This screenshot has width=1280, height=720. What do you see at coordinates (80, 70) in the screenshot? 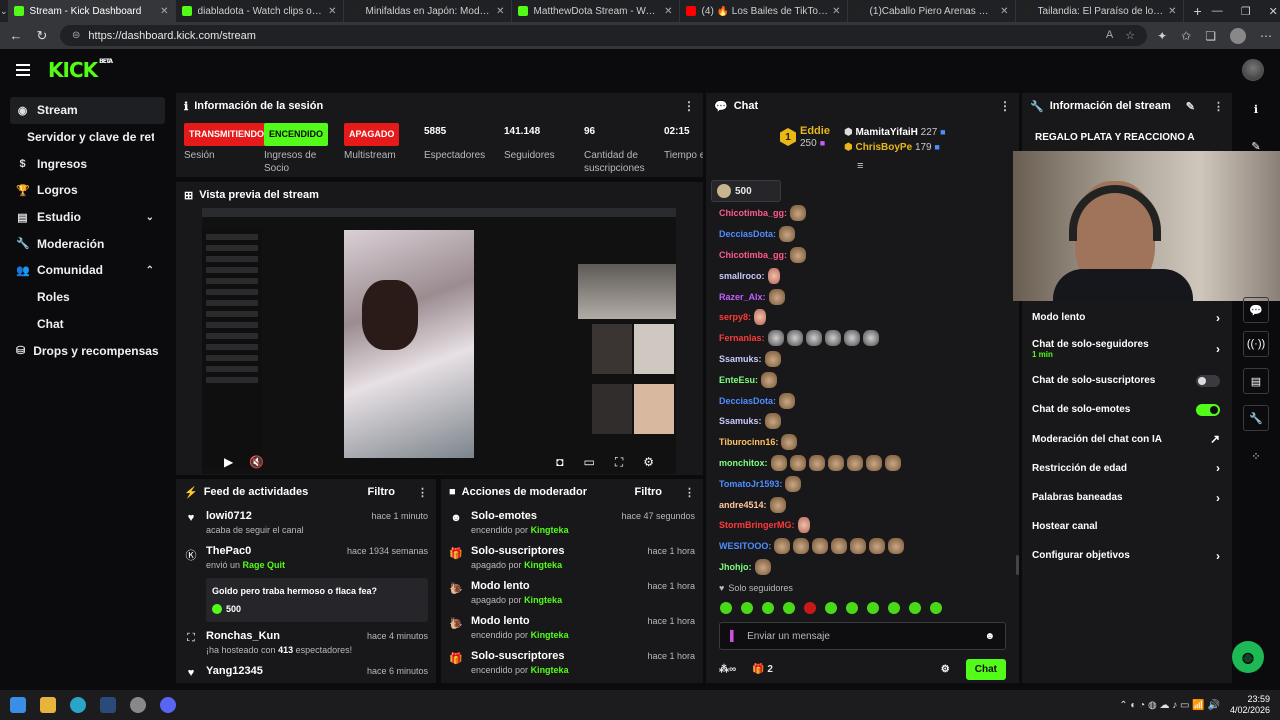
I see `kick-logo: KICK BETA` at bounding box center [80, 70].